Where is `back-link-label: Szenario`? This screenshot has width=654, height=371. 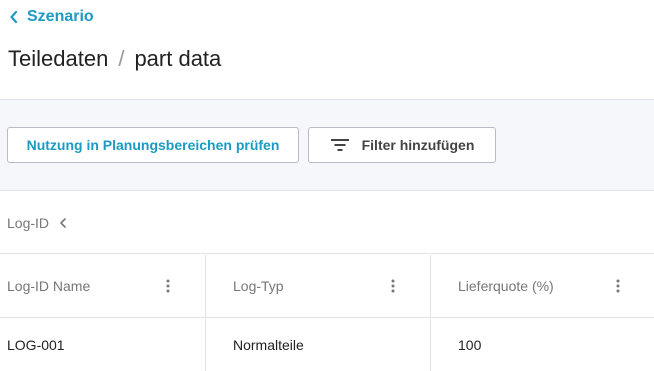
back-link-label: Szenario is located at coordinates (60, 16).